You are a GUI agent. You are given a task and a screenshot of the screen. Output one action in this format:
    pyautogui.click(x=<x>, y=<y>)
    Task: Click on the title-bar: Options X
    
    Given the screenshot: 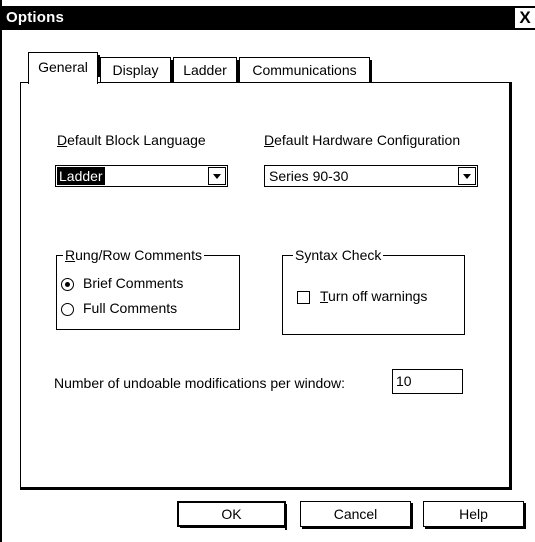 What is the action you would take?
    pyautogui.click(x=268, y=18)
    